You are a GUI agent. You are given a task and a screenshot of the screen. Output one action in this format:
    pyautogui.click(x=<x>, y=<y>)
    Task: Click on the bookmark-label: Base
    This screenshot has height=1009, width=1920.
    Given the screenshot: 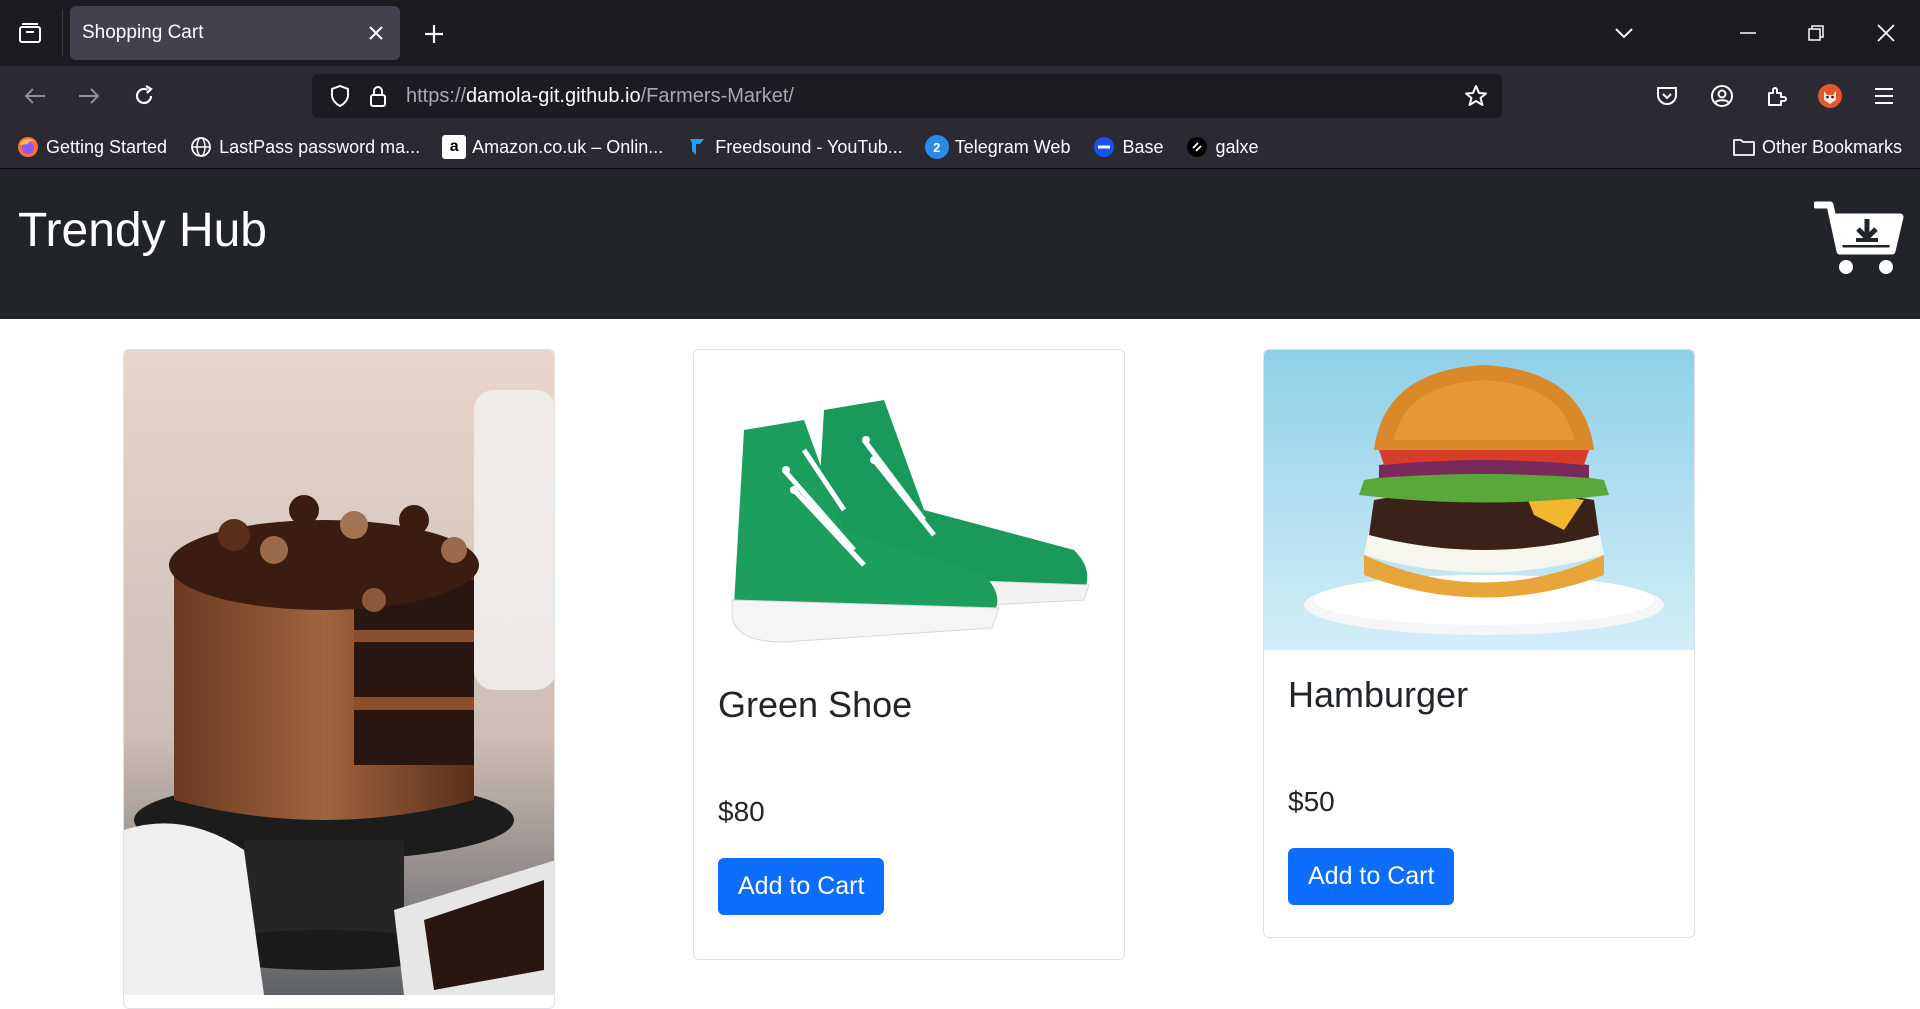 What is the action you would take?
    pyautogui.click(x=1143, y=146)
    